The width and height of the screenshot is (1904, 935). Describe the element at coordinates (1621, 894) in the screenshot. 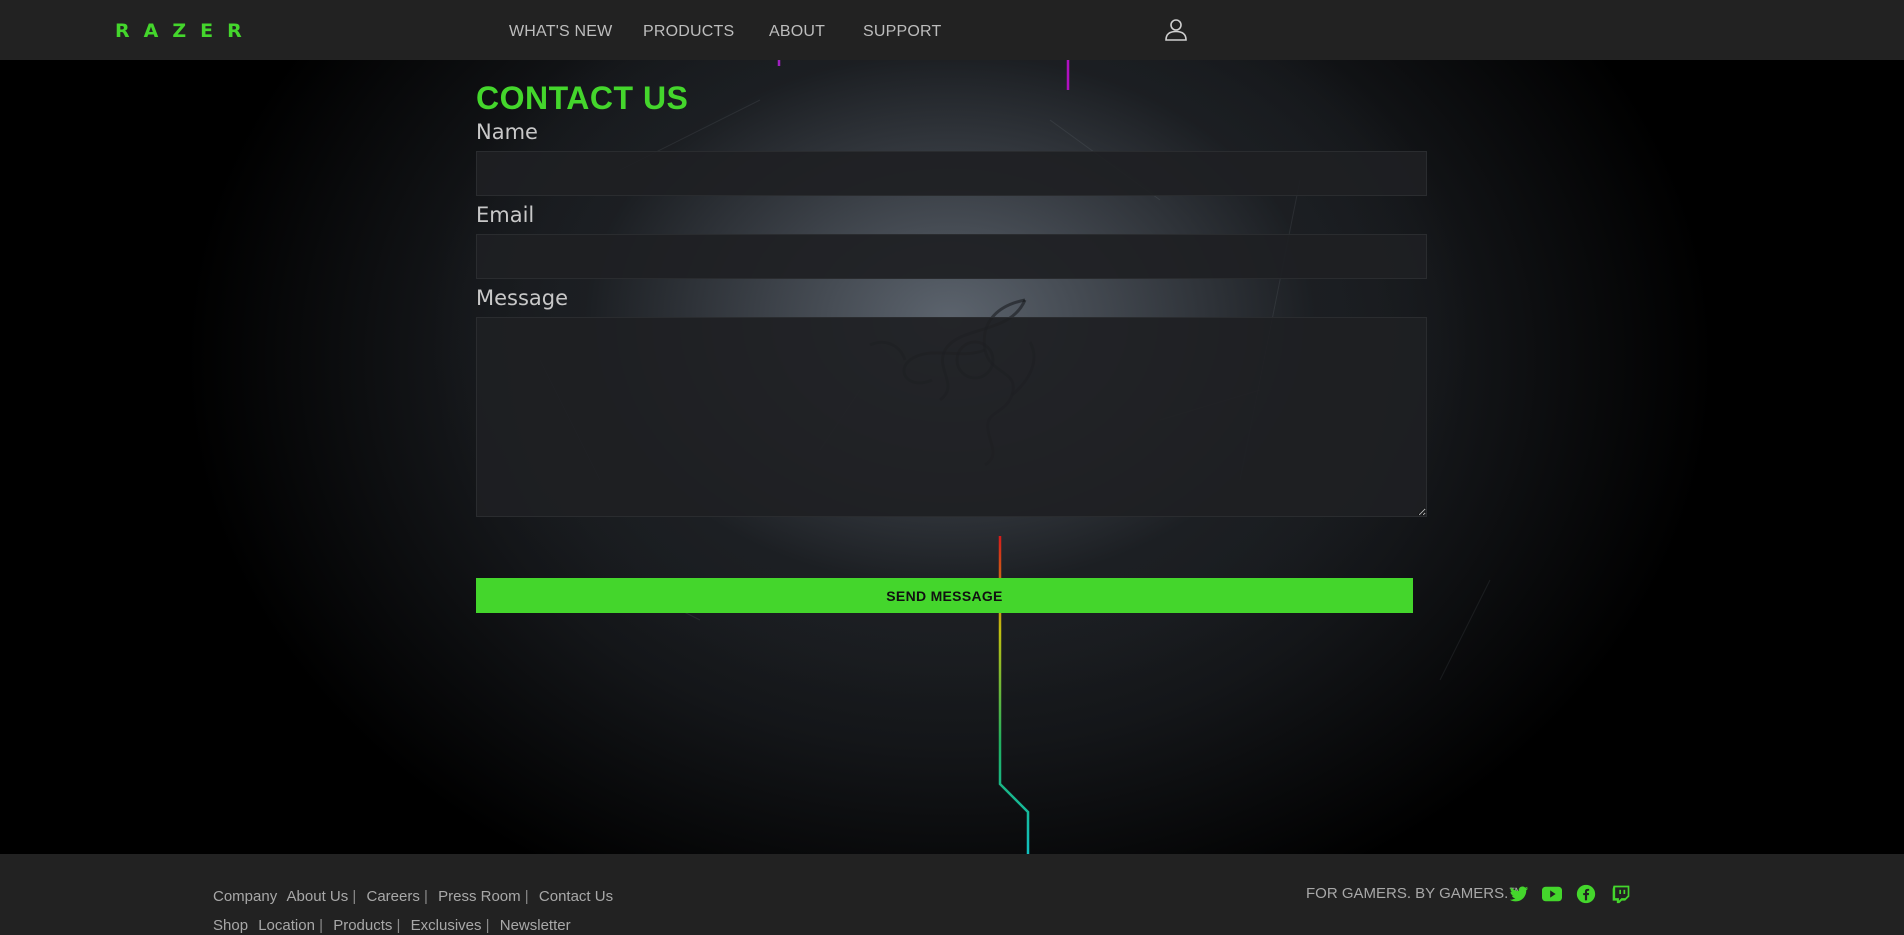

I see `twitch-icon` at that location.